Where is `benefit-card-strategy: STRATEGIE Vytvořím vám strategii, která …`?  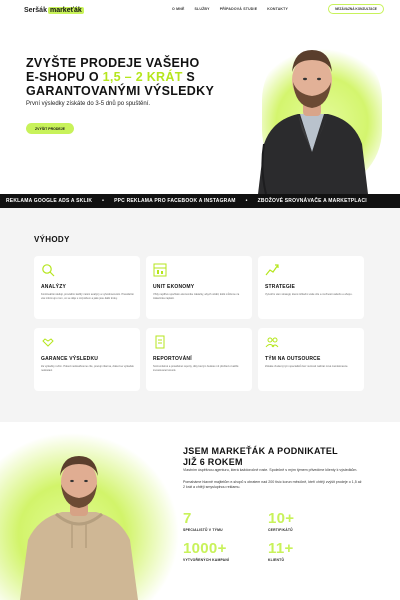 benefit-card-strategy: STRATEGIE Vytvořím vám strategii, která … is located at coordinates (311, 287).